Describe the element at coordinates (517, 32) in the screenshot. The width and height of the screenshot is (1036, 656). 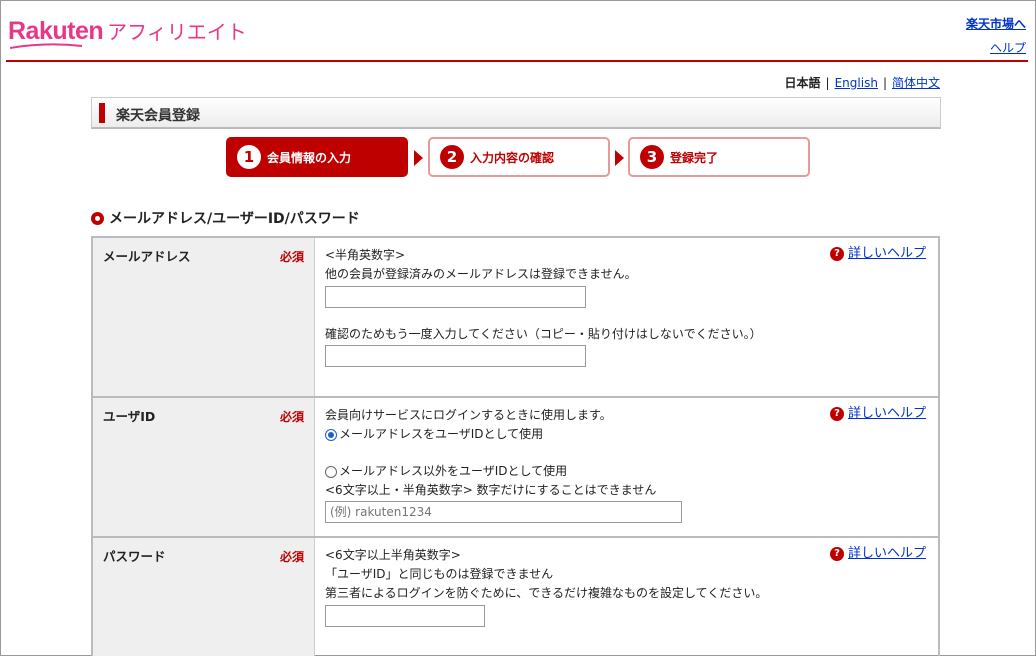
I see `site-header: Rakuten アフィリエイト 楽天市場へ ヘルプ` at that location.